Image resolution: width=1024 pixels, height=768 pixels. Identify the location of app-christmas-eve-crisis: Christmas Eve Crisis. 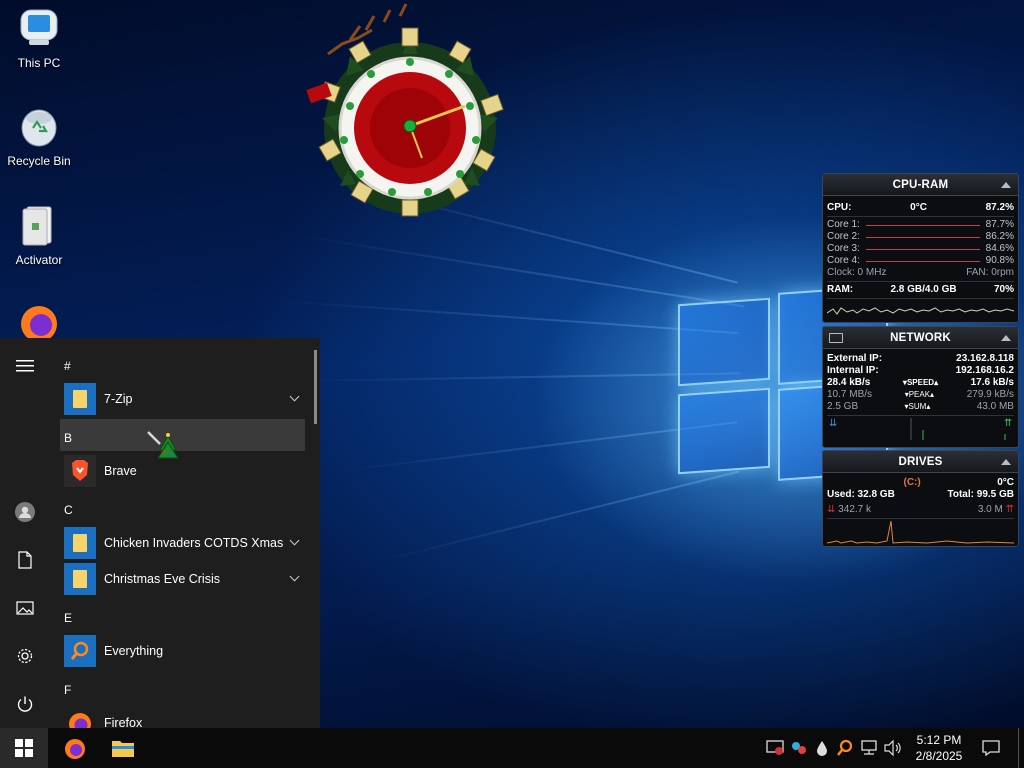
(183, 579).